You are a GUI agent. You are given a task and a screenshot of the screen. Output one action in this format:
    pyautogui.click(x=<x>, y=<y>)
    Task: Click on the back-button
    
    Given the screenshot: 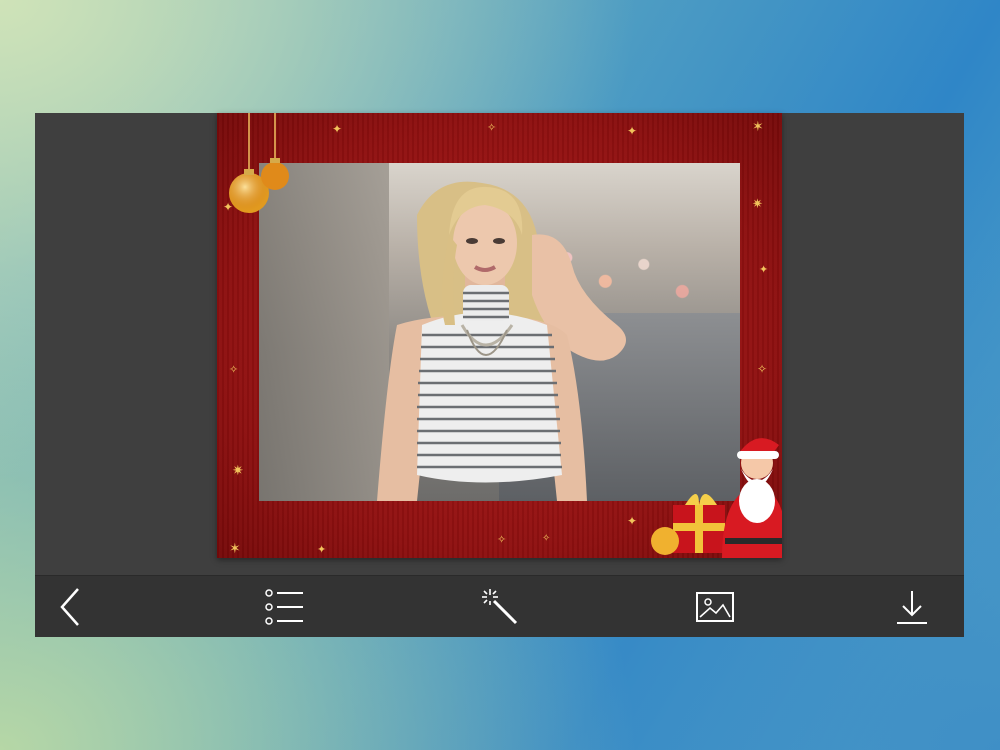 What is the action you would take?
    pyautogui.click(x=70, y=606)
    